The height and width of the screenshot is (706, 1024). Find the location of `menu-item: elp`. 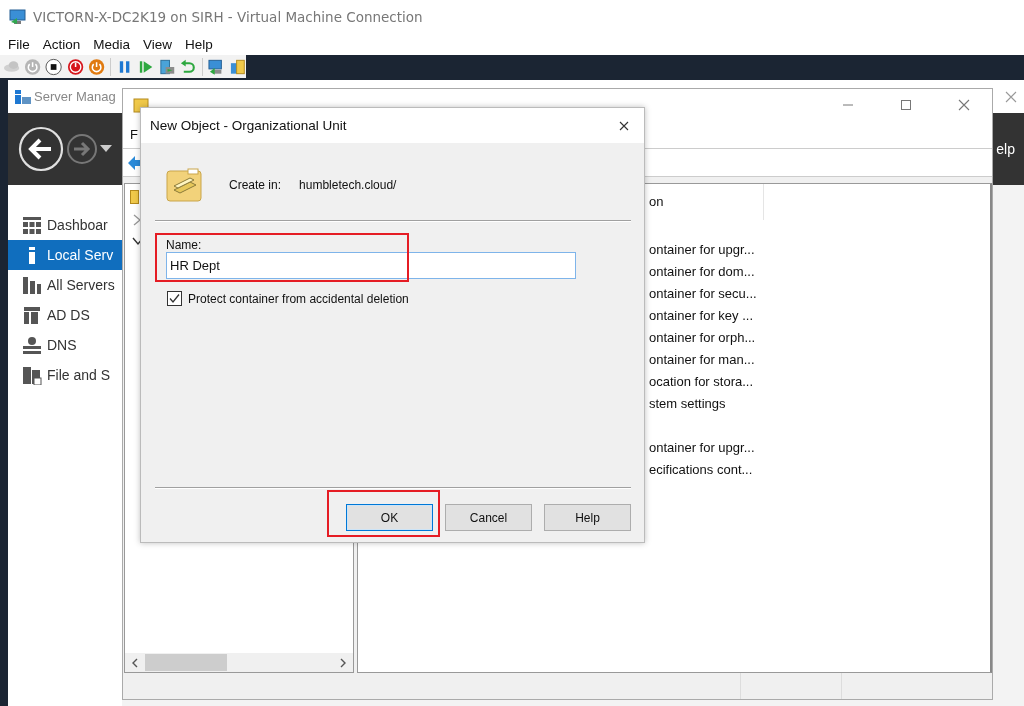

menu-item: elp is located at coordinates (1005, 149).